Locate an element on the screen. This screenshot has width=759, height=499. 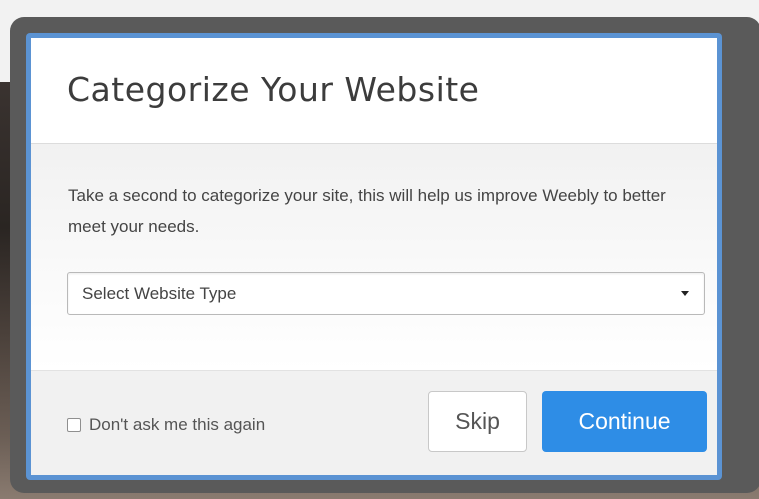
dont-ask-again-option: Don't ask me this again is located at coordinates (166, 425).